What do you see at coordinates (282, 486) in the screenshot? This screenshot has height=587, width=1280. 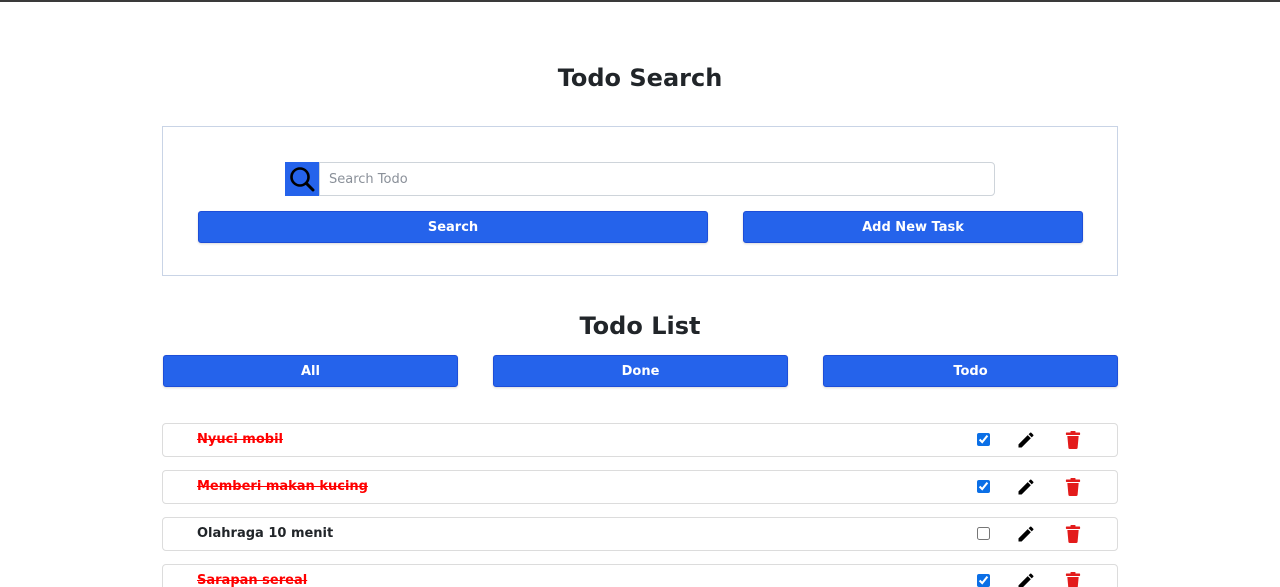 I see `todo-item-text: Memberi makan kucing` at bounding box center [282, 486].